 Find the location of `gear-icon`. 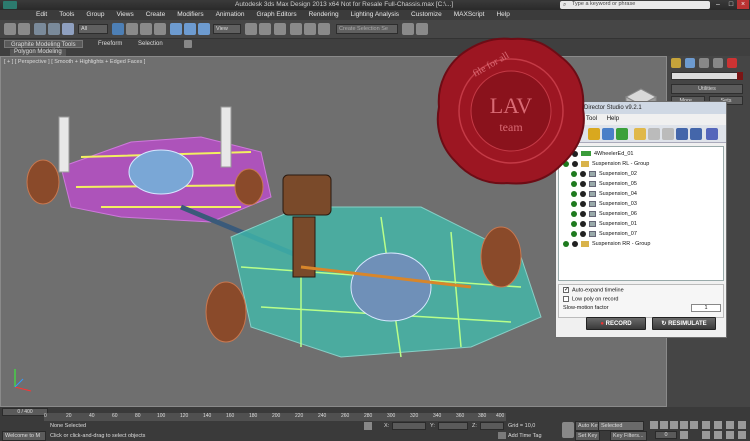

gear-icon is located at coordinates (608, 134).